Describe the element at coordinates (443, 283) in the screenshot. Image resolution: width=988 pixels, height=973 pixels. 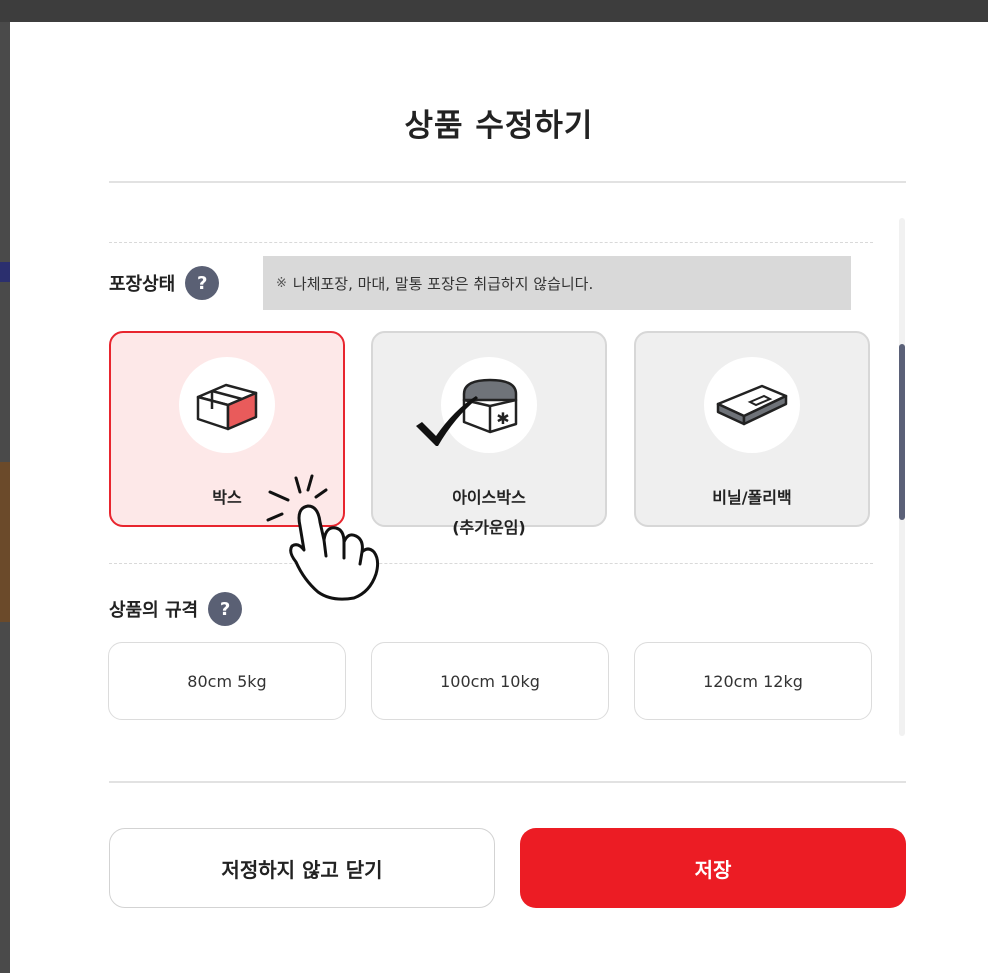
I see `notice-text: 나체포장, 마대, 말통 포장은 취급하지 않습니다.` at that location.